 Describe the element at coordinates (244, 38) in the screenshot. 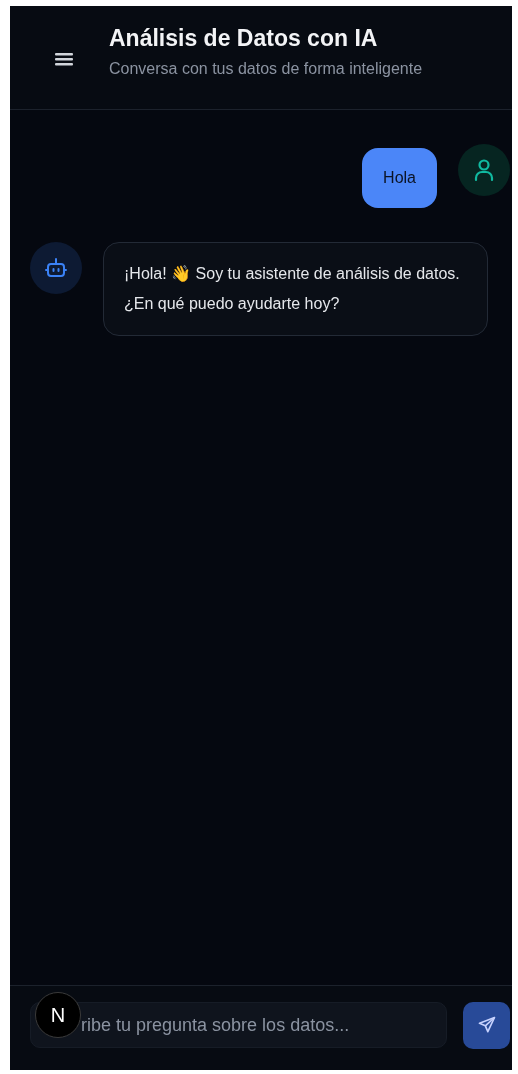

I see `app-title: Análisis de Datos con IA` at that location.